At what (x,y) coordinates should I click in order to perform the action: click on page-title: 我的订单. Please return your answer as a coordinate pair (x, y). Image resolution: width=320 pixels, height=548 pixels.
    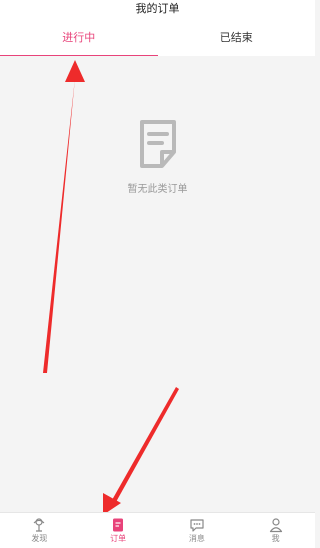
    Looking at the image, I should click on (157, 8).